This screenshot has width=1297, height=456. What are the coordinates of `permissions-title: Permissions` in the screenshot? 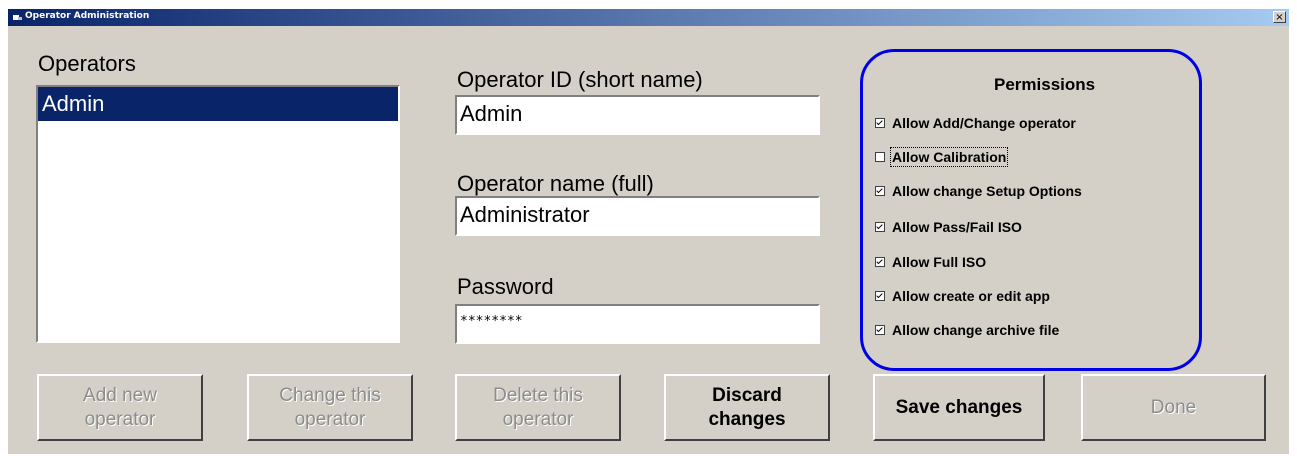 It's located at (1045, 84).